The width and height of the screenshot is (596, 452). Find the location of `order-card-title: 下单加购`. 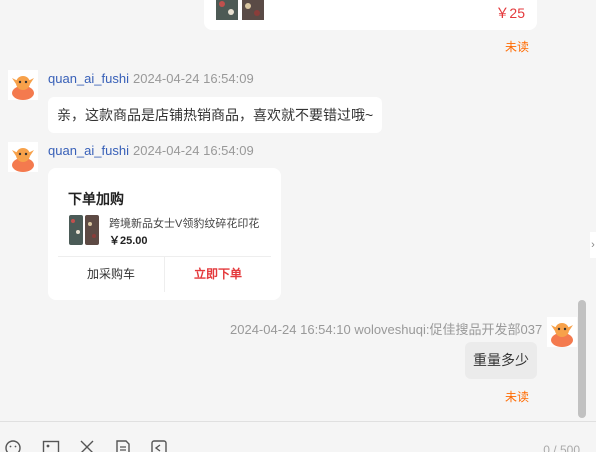

order-card-title: 下单加购 is located at coordinates (96, 199).